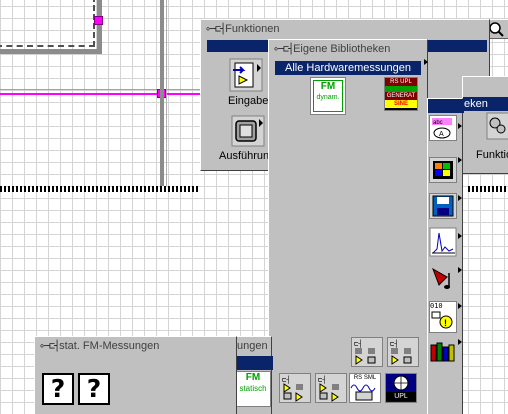  I want to click on input-icon, so click(246, 75).